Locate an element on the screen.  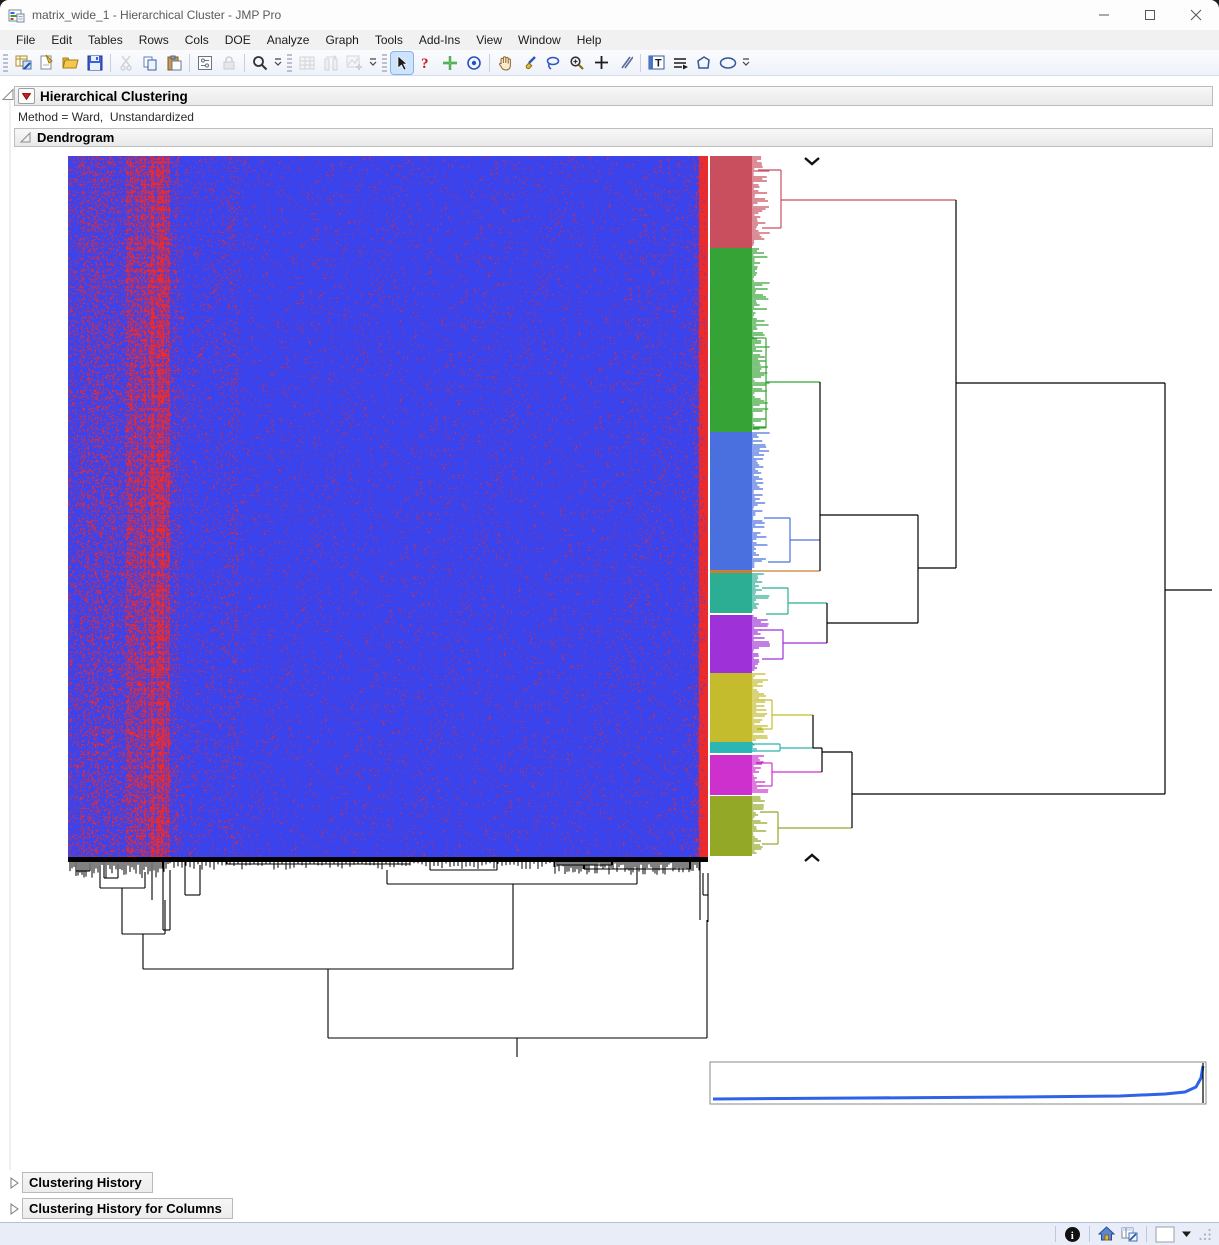
svg-text: T is located at coordinates (658, 64).